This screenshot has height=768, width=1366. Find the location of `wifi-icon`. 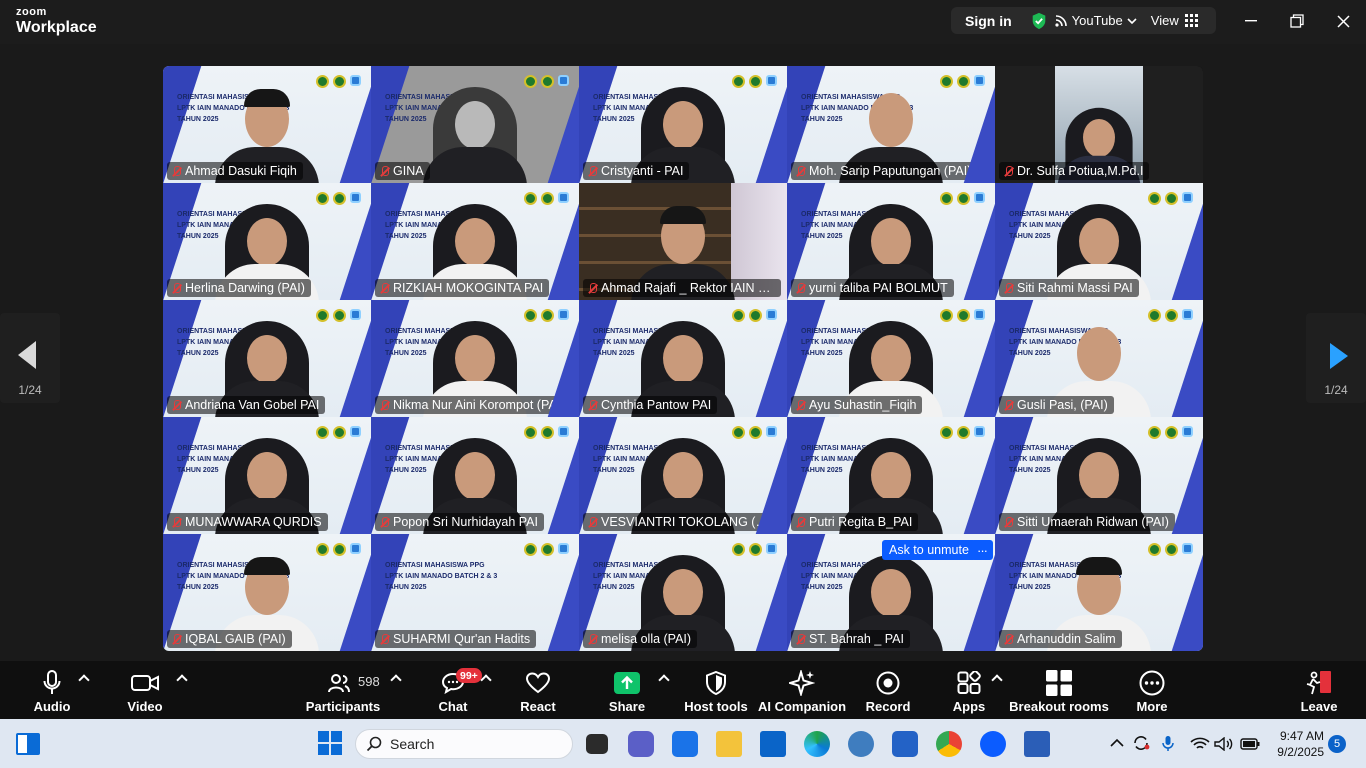

wifi-icon is located at coordinates (1200, 744).